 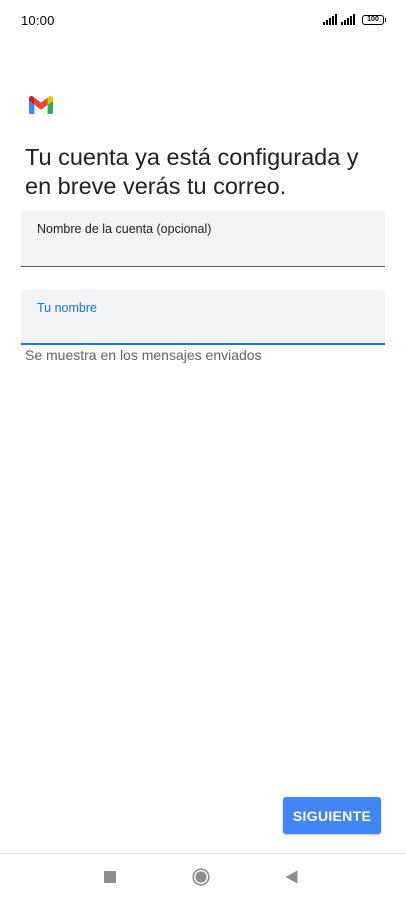 I want to click on account-name-field: Nombre de la cuenta (opcional), so click(x=203, y=239).